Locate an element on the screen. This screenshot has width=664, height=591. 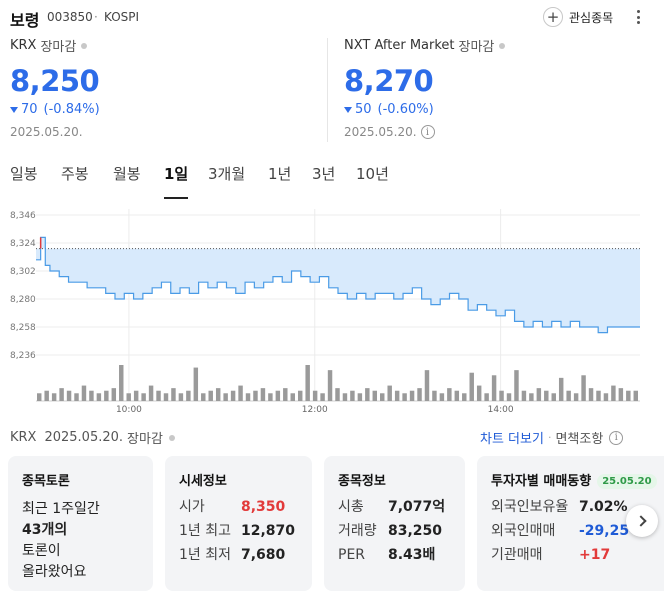
stock-name: 보령 is located at coordinates (25, 20).